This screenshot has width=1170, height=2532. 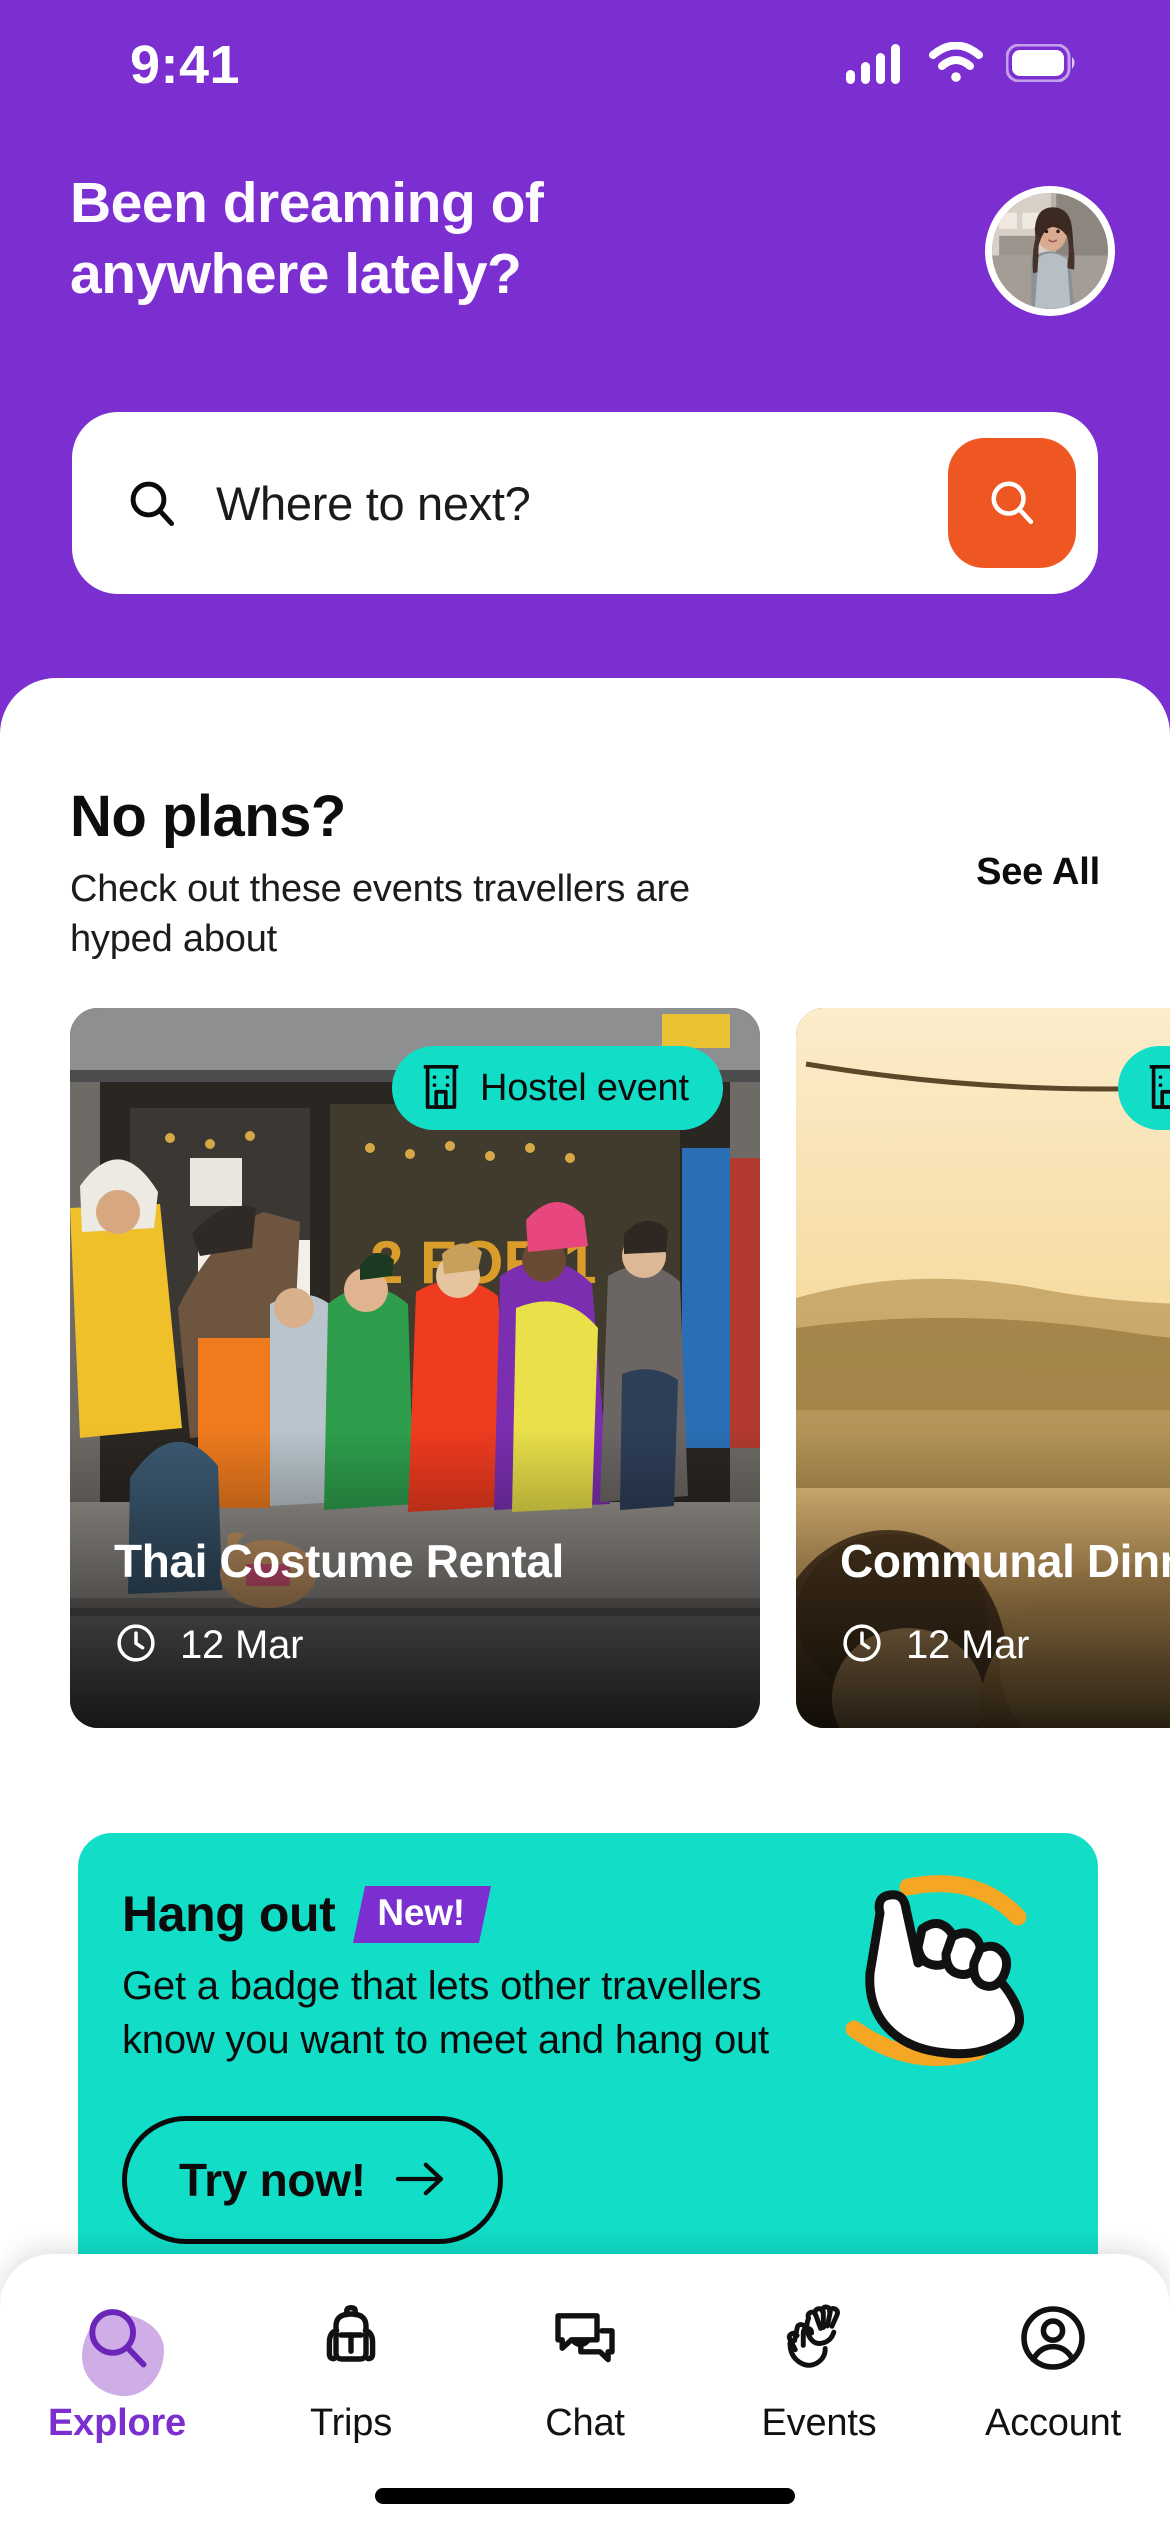 I want to click on nav-item-trips: Trips, so click(x=351, y=2368).